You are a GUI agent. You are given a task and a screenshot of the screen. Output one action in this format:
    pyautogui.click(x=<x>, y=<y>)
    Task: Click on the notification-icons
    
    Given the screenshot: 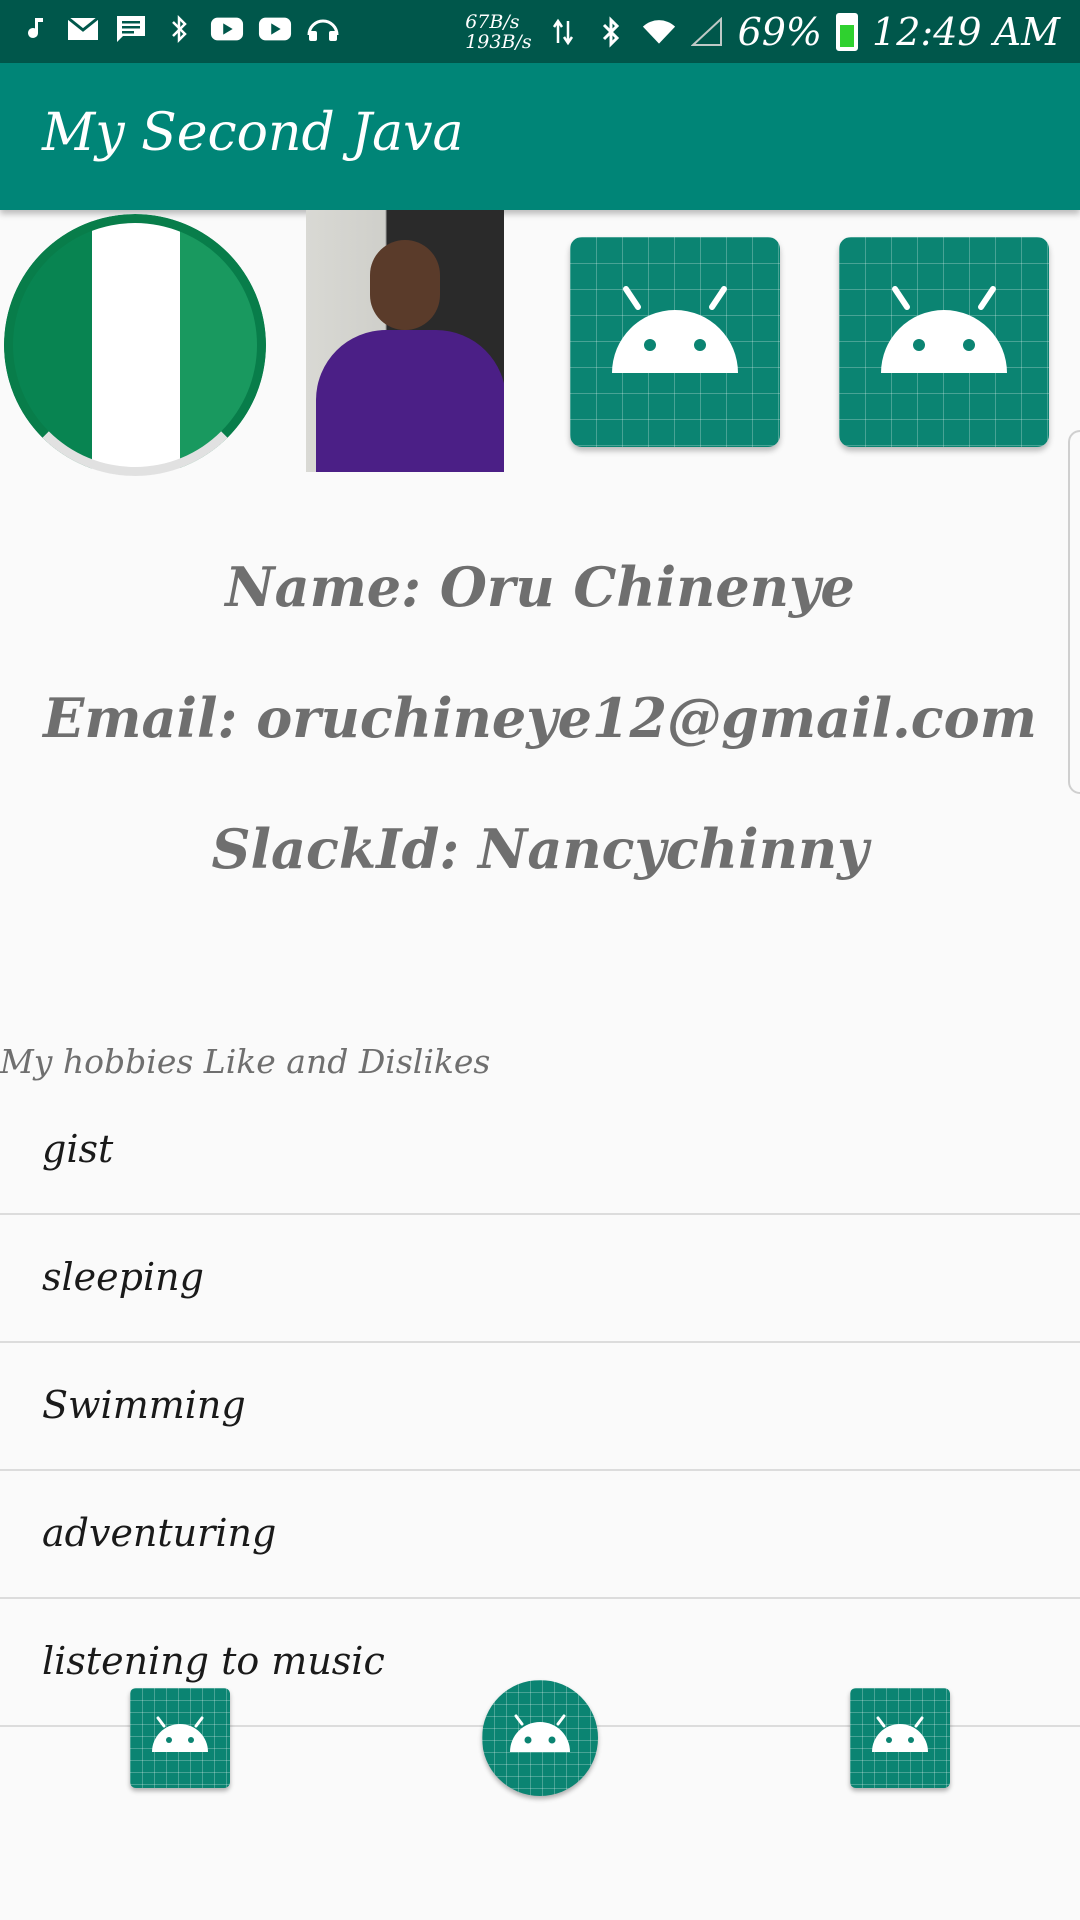 What is the action you would take?
    pyautogui.click(x=179, y=29)
    